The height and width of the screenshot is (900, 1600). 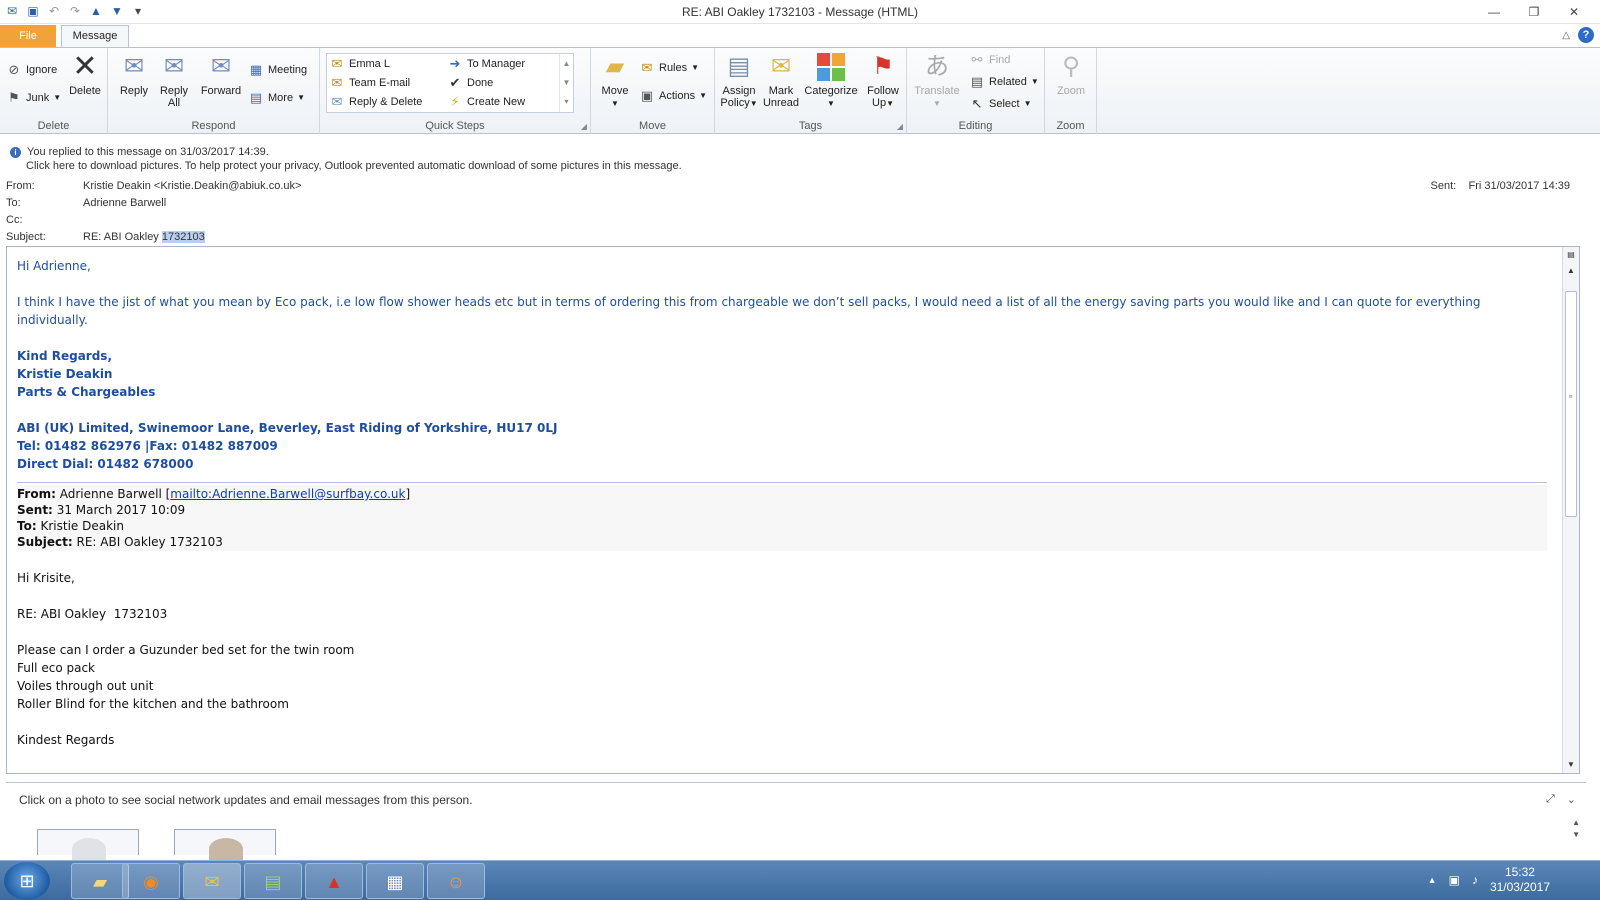 I want to click on close-icon: ✕, so click(x=1574, y=12).